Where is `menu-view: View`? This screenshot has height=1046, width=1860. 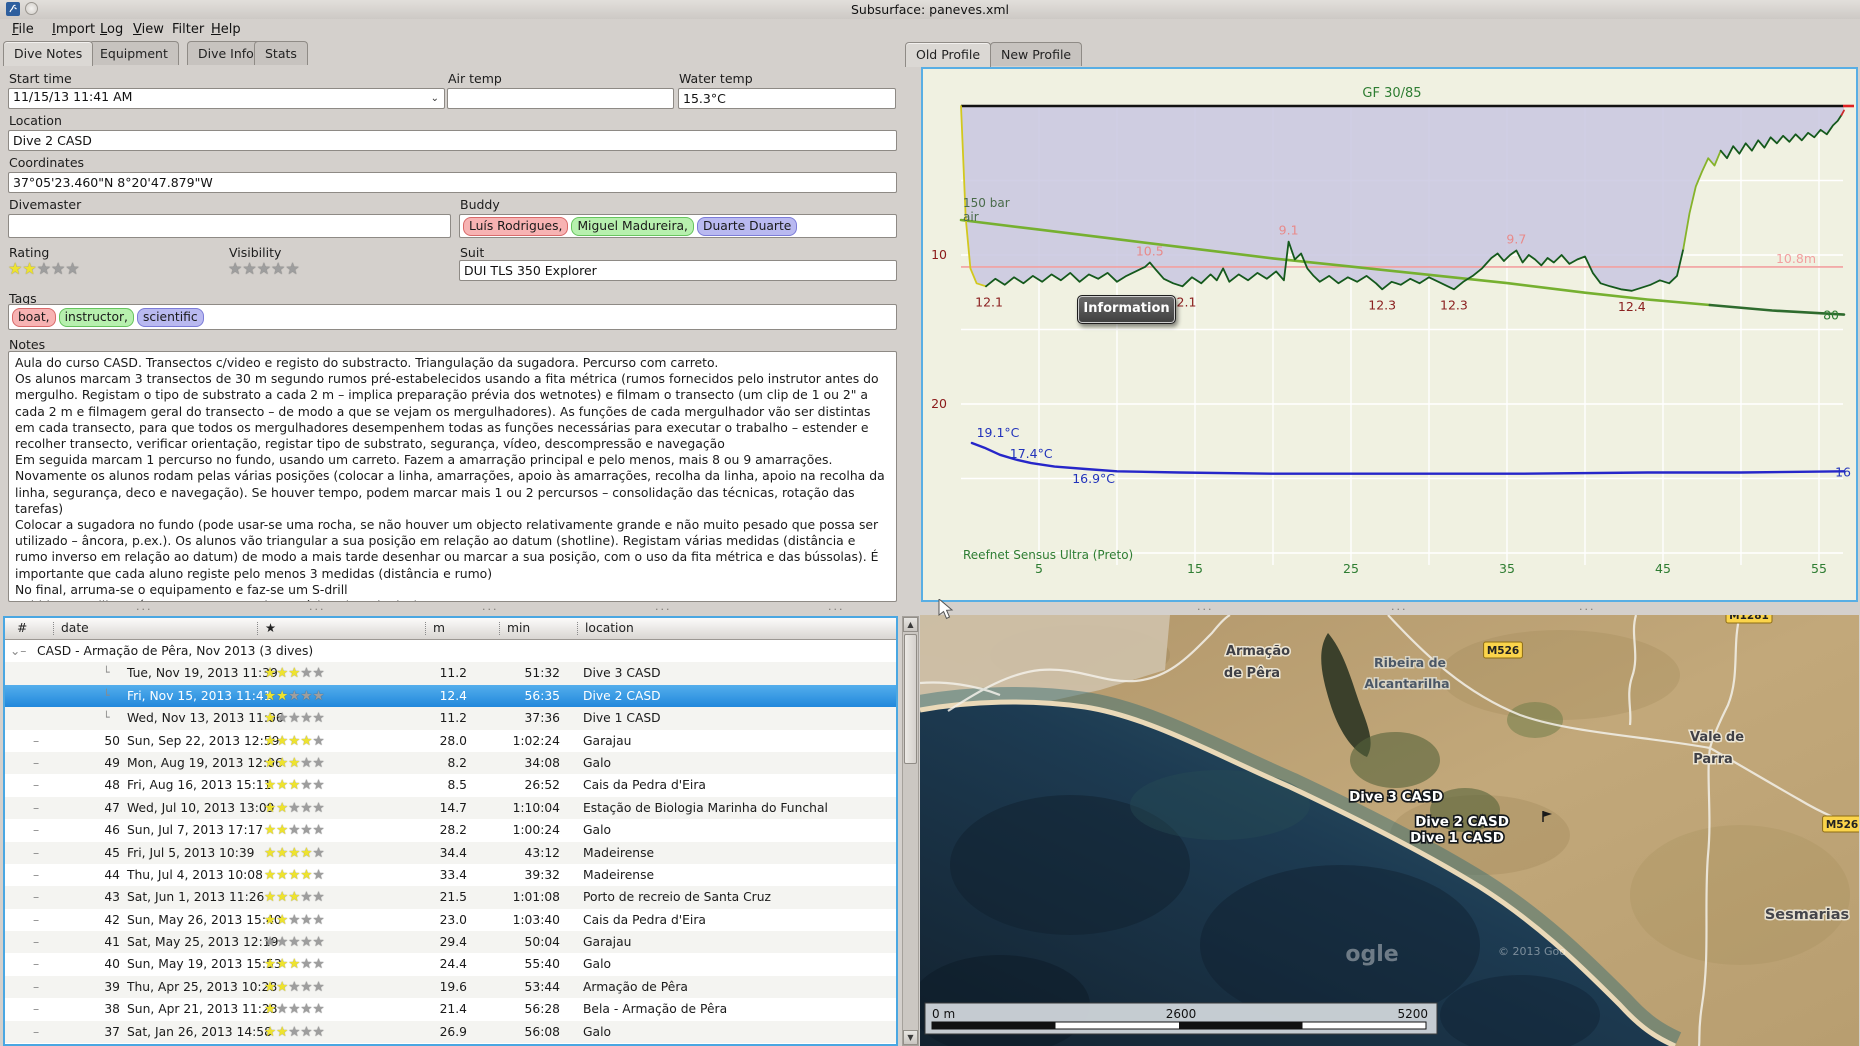
menu-view: View is located at coordinates (148, 30).